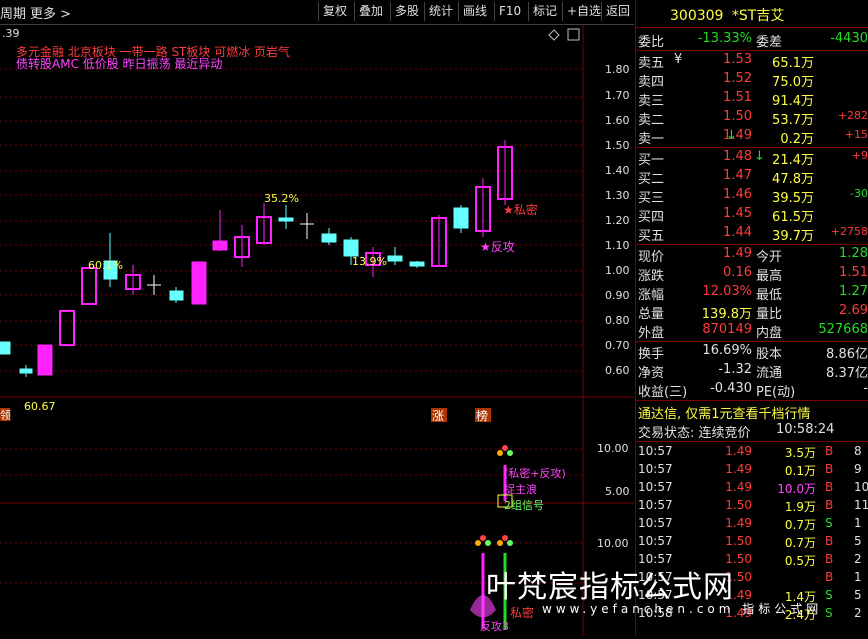 This screenshot has width=868, height=639. What do you see at coordinates (406, 11) in the screenshot?
I see `toolbar-button-multi: 多股` at bounding box center [406, 11].